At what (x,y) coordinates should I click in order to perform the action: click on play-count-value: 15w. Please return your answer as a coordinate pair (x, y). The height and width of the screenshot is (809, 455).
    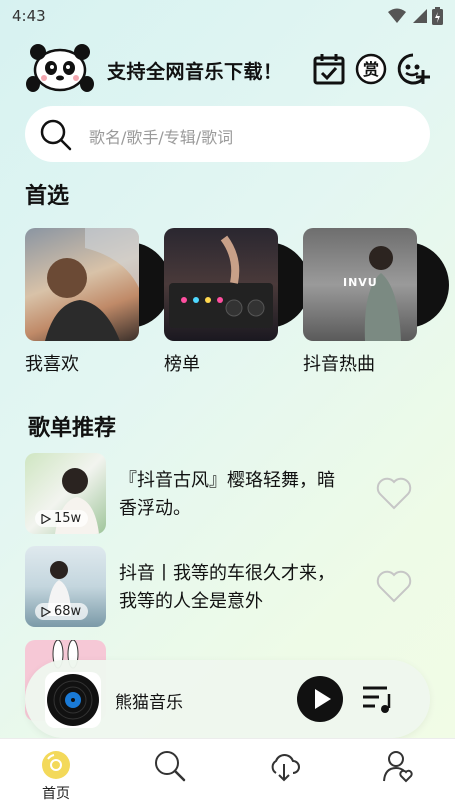
    Looking at the image, I should click on (68, 518).